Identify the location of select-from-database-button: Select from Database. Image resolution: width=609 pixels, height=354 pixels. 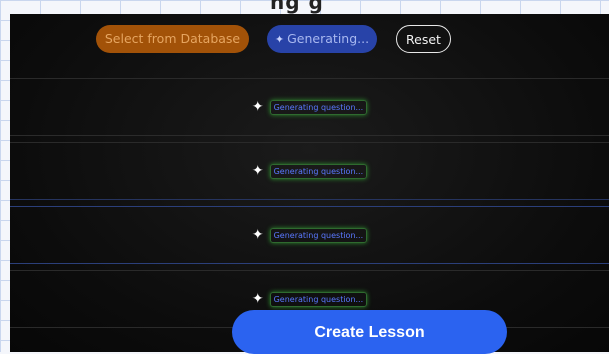
(172, 39).